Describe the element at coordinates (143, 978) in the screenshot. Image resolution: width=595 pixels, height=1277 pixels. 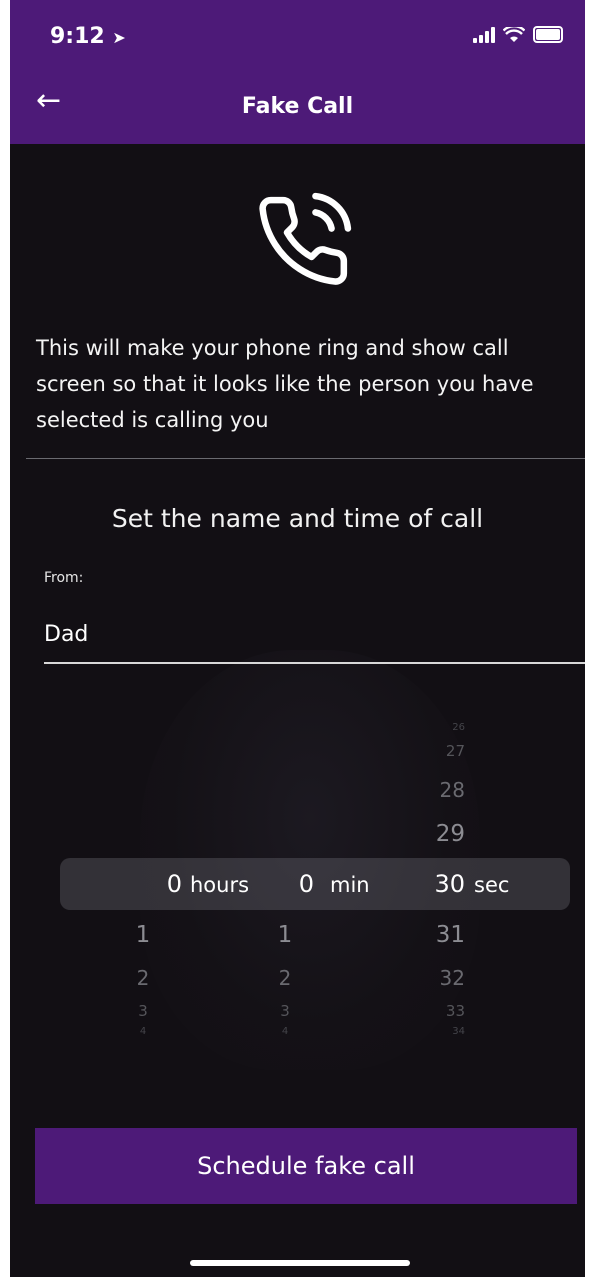
I see `hours-option: 2` at that location.